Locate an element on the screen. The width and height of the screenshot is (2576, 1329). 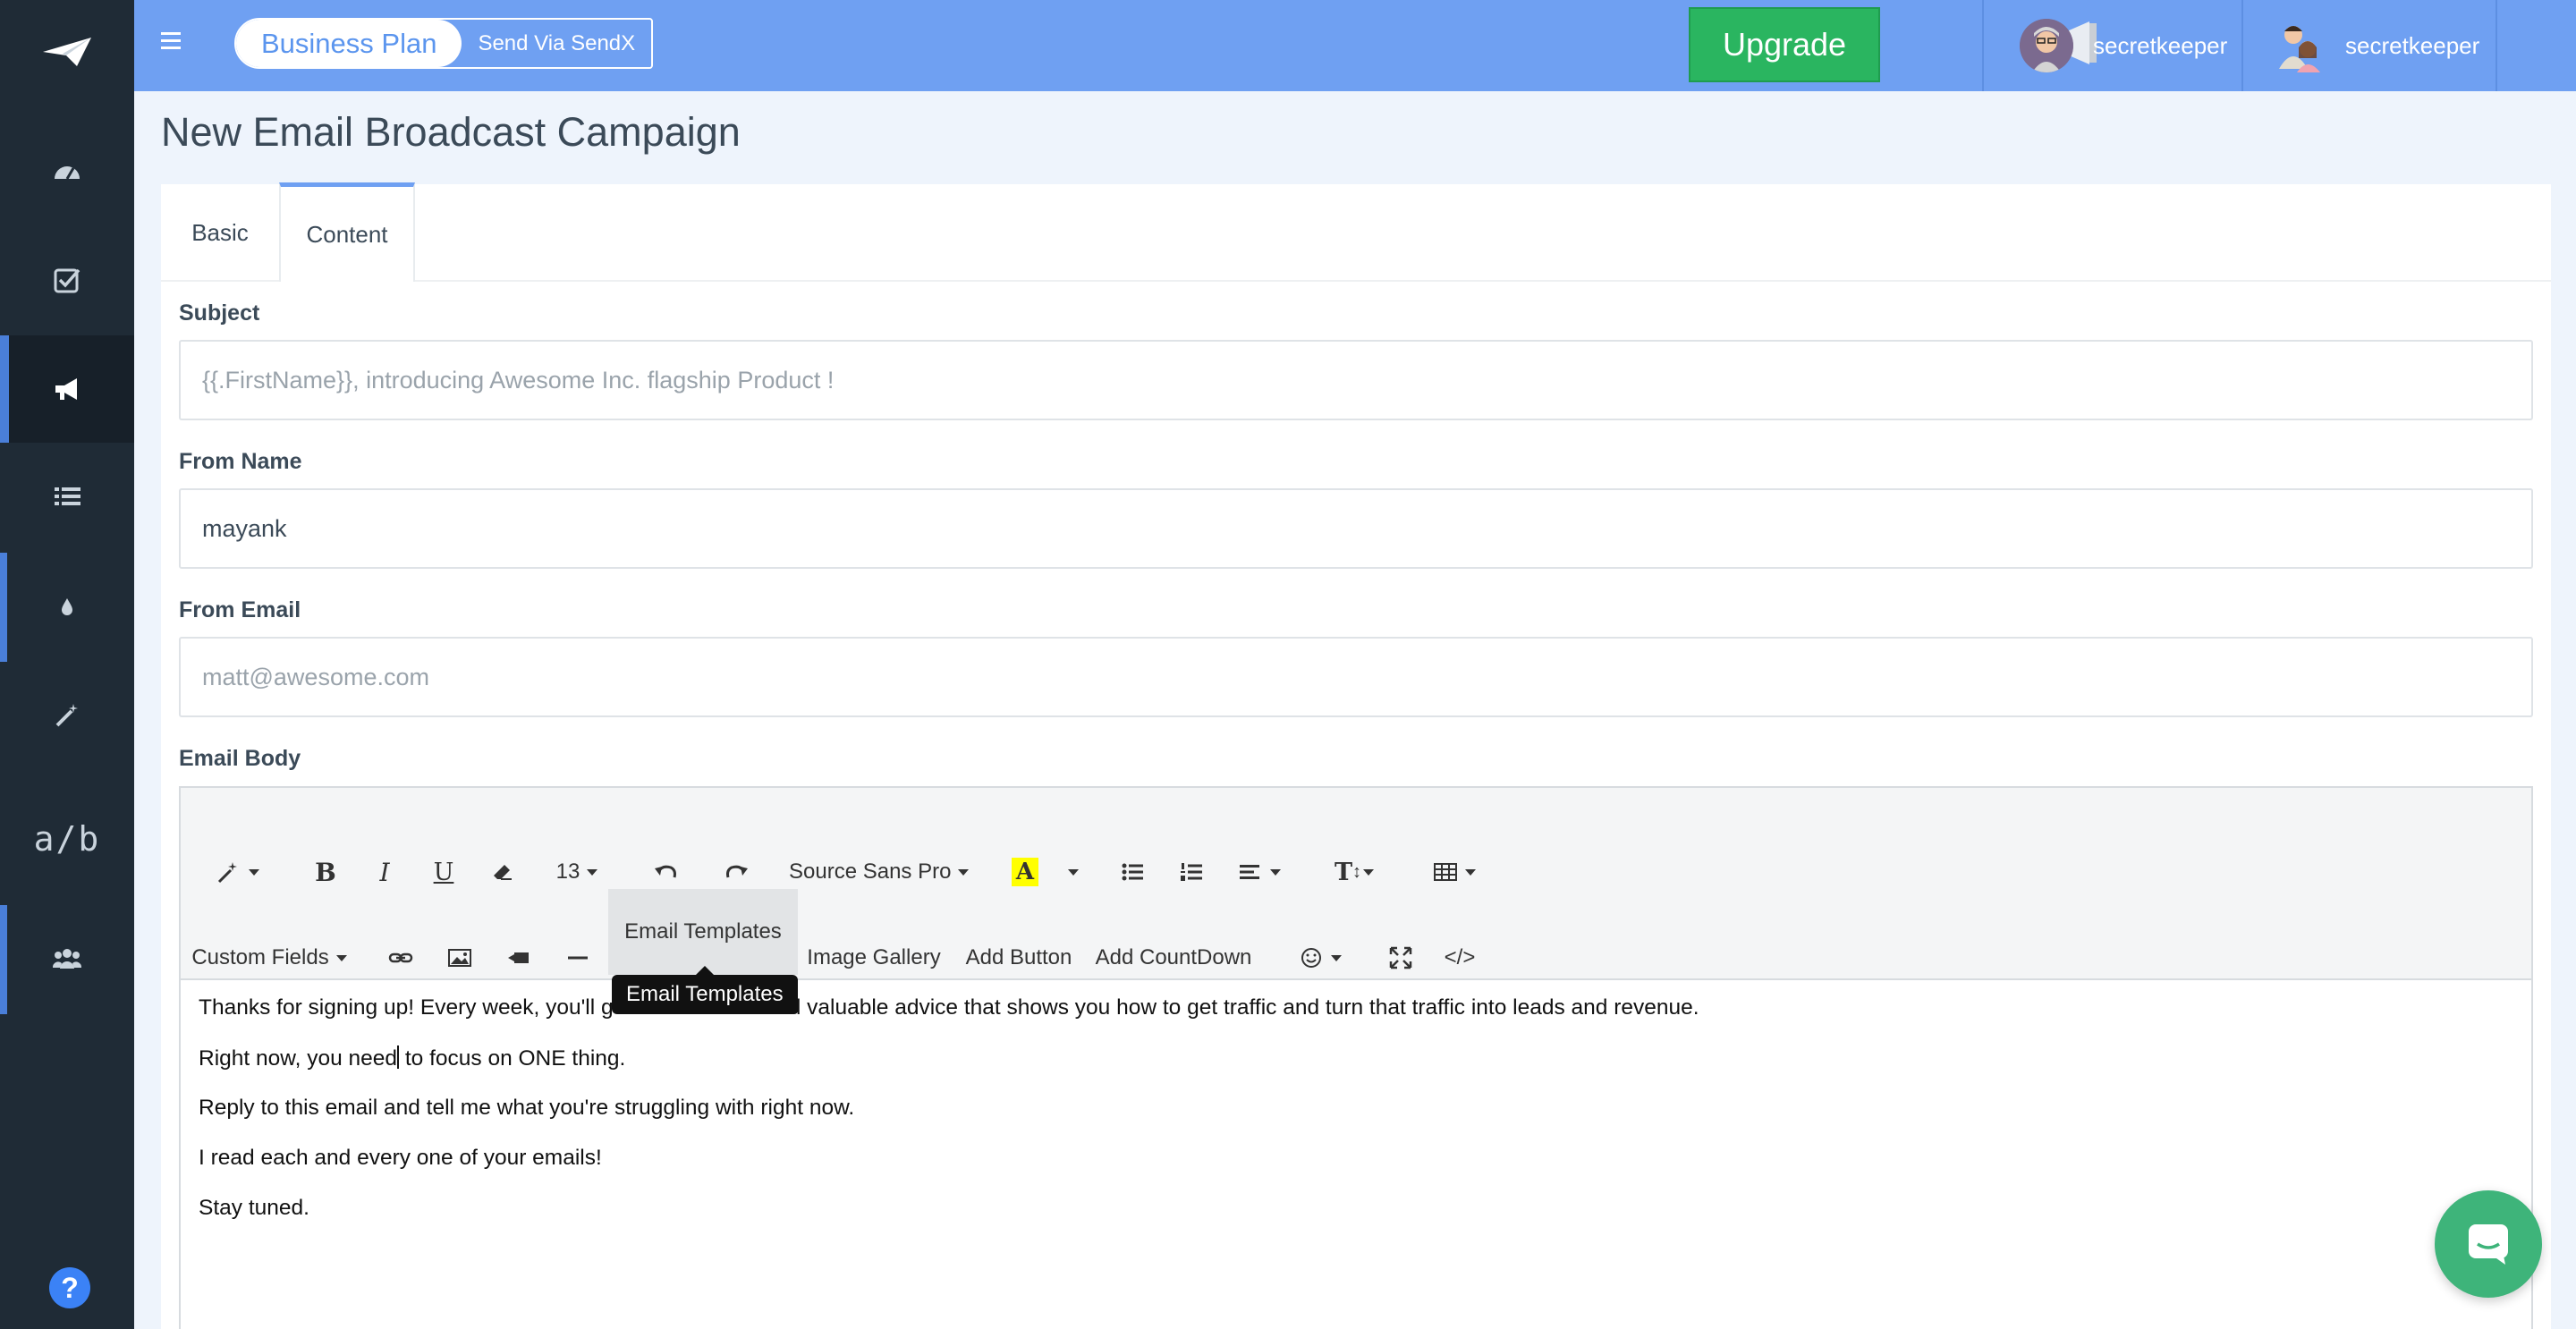
user-menu-2: secretkeeper is located at coordinates (2375, 45).